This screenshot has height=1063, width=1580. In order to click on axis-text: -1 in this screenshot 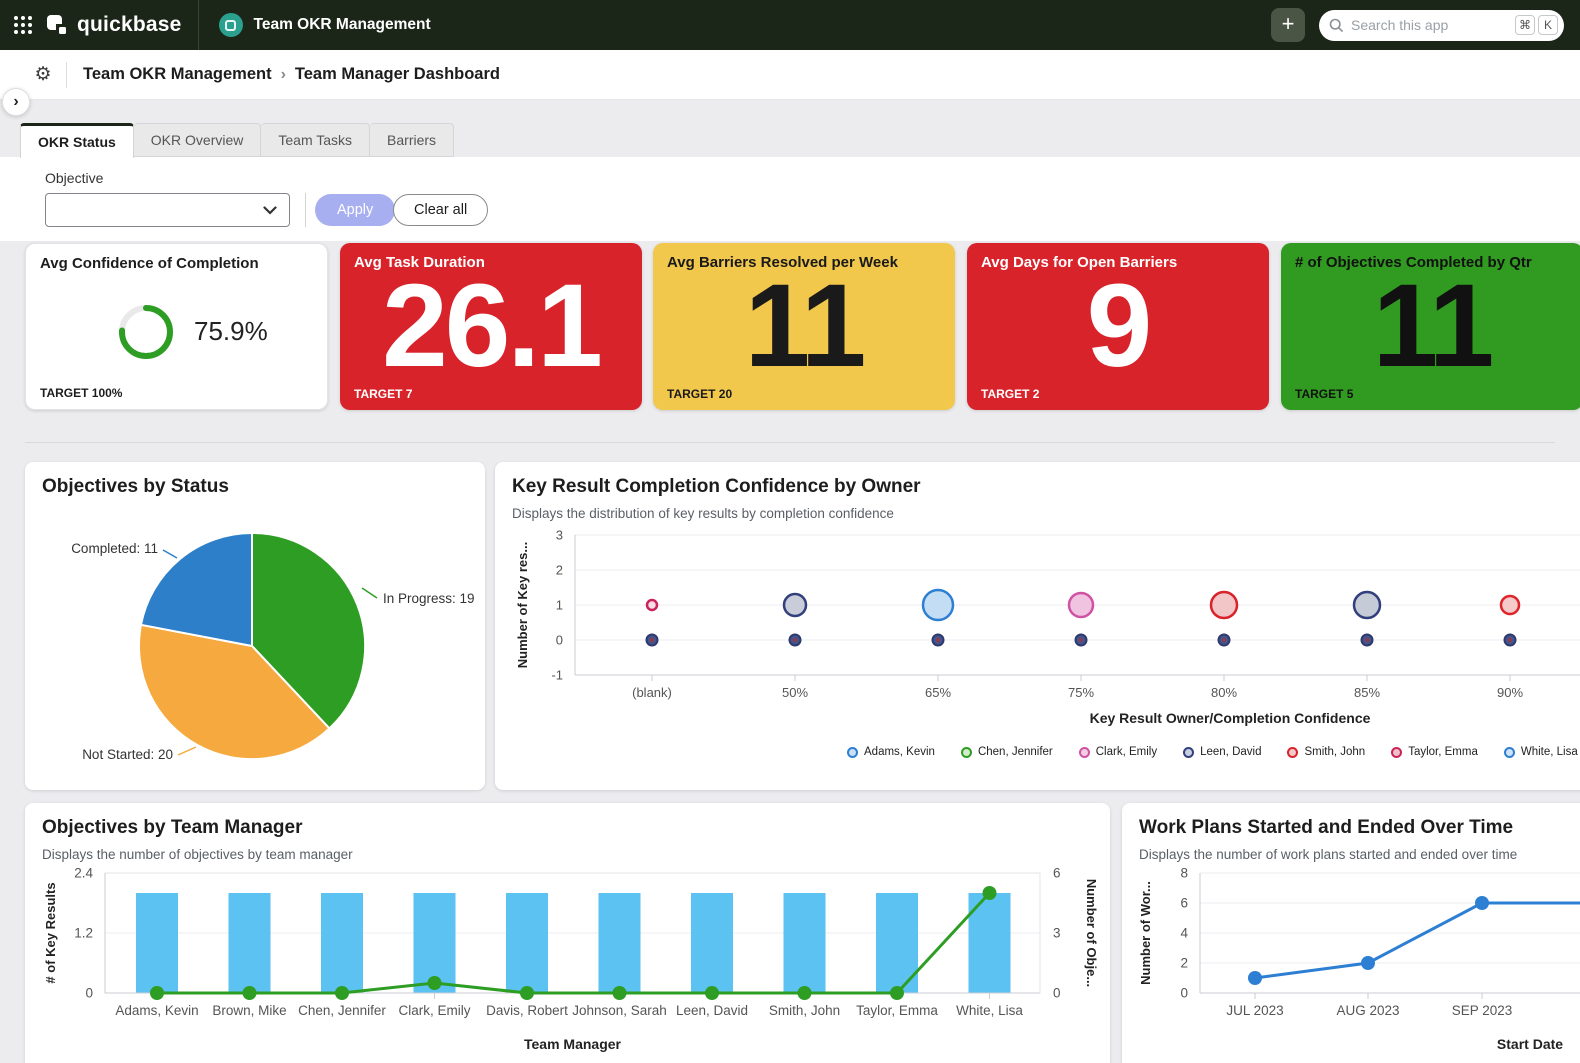, I will do `click(557, 675)`.